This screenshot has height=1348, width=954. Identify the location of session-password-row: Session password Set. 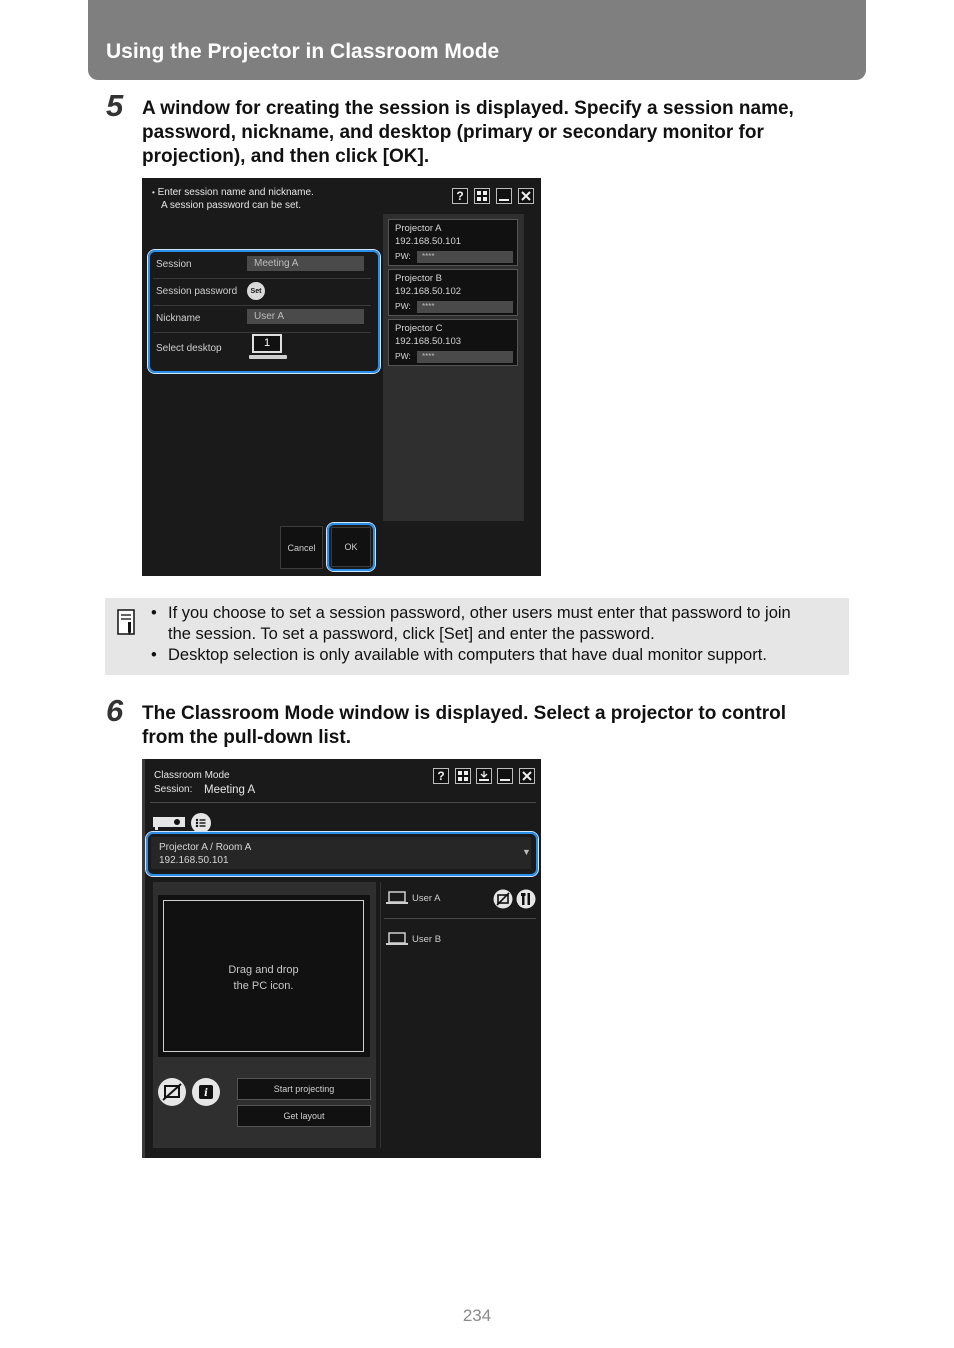
(262, 292).